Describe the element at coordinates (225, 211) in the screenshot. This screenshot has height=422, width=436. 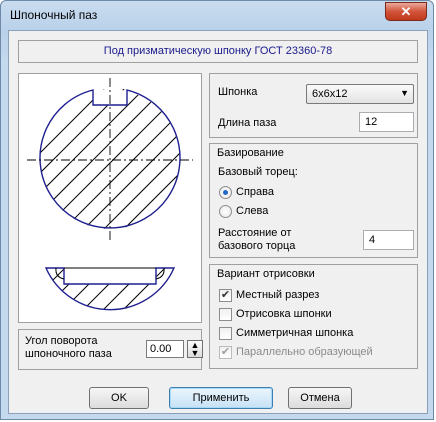
I see `radio-left` at that location.